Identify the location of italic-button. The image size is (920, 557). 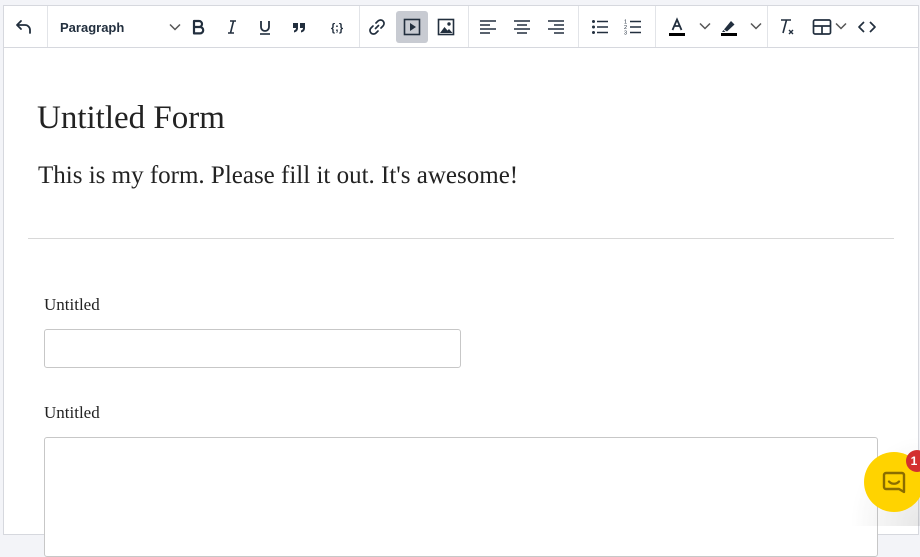
(232, 27).